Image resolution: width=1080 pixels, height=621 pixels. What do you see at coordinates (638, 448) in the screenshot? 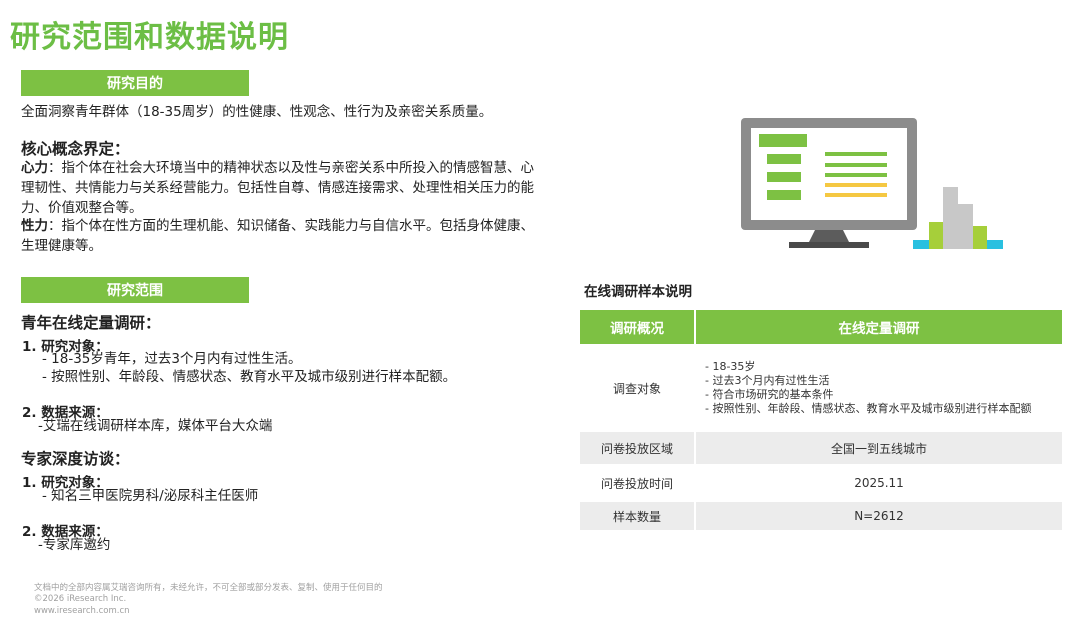
I see `row-label-region: 问卷投放区域` at bounding box center [638, 448].